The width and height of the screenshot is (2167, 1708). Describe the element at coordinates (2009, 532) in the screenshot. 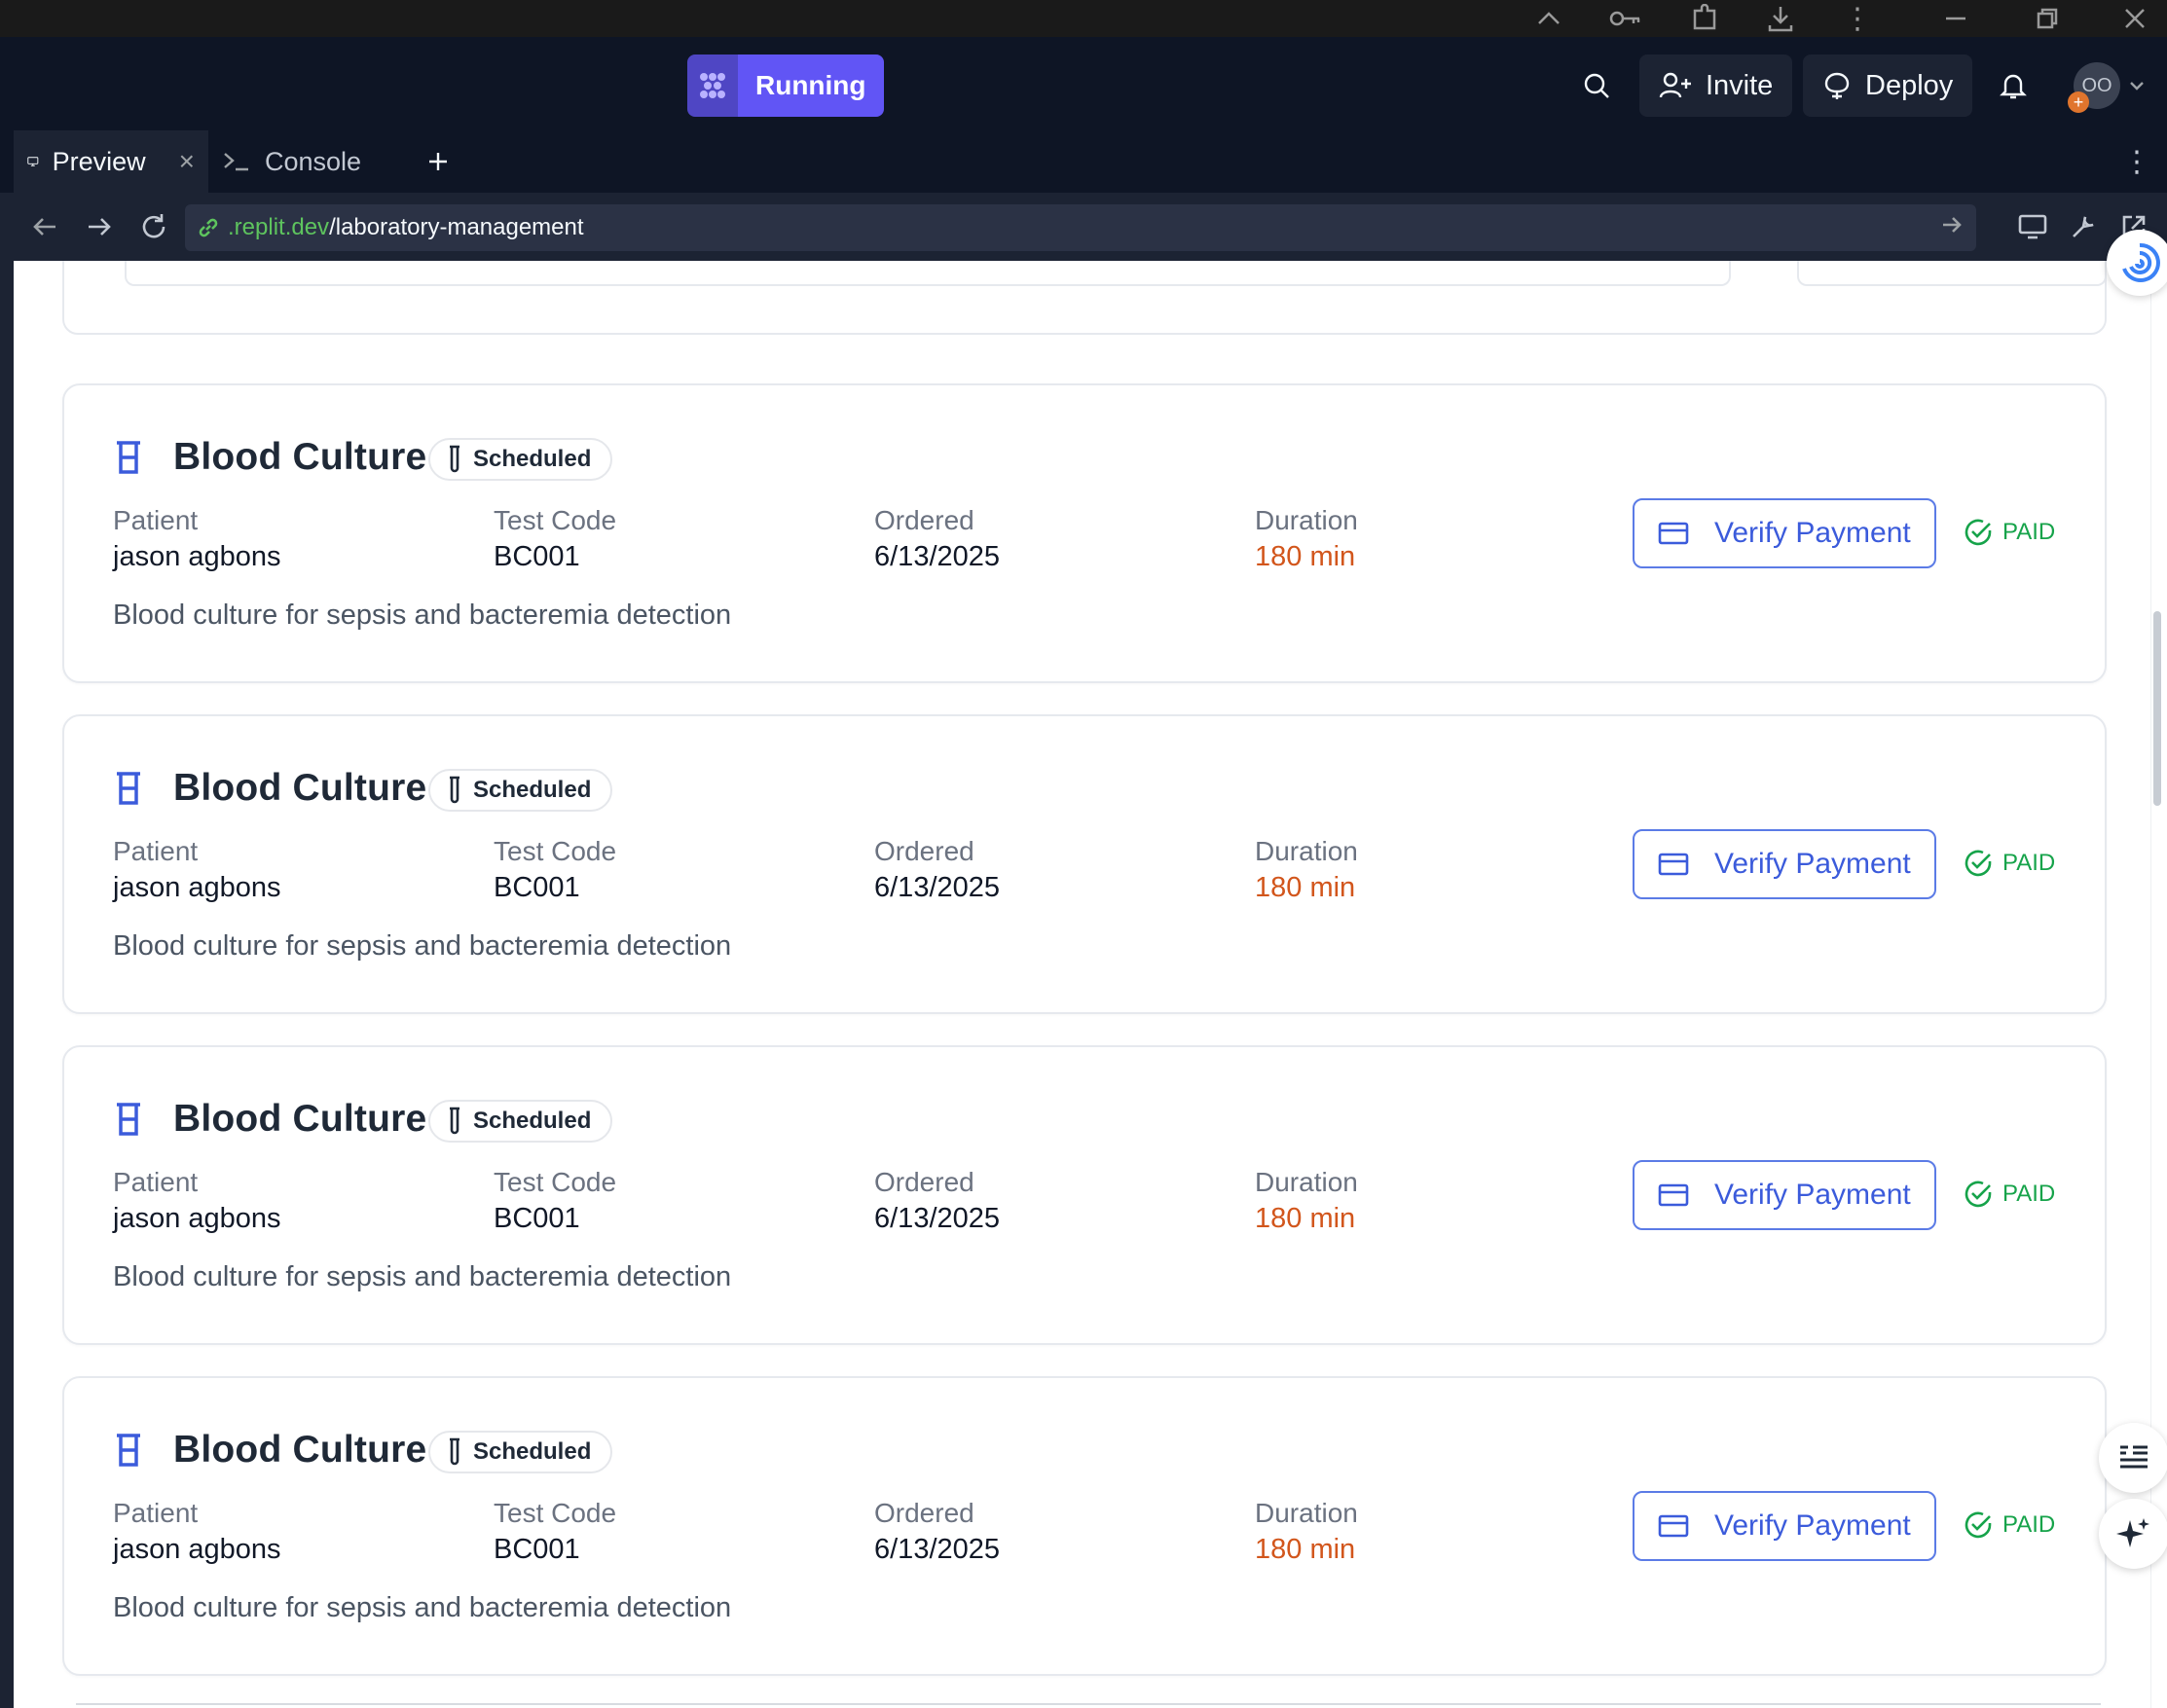

I see `paid-status: PAID` at that location.